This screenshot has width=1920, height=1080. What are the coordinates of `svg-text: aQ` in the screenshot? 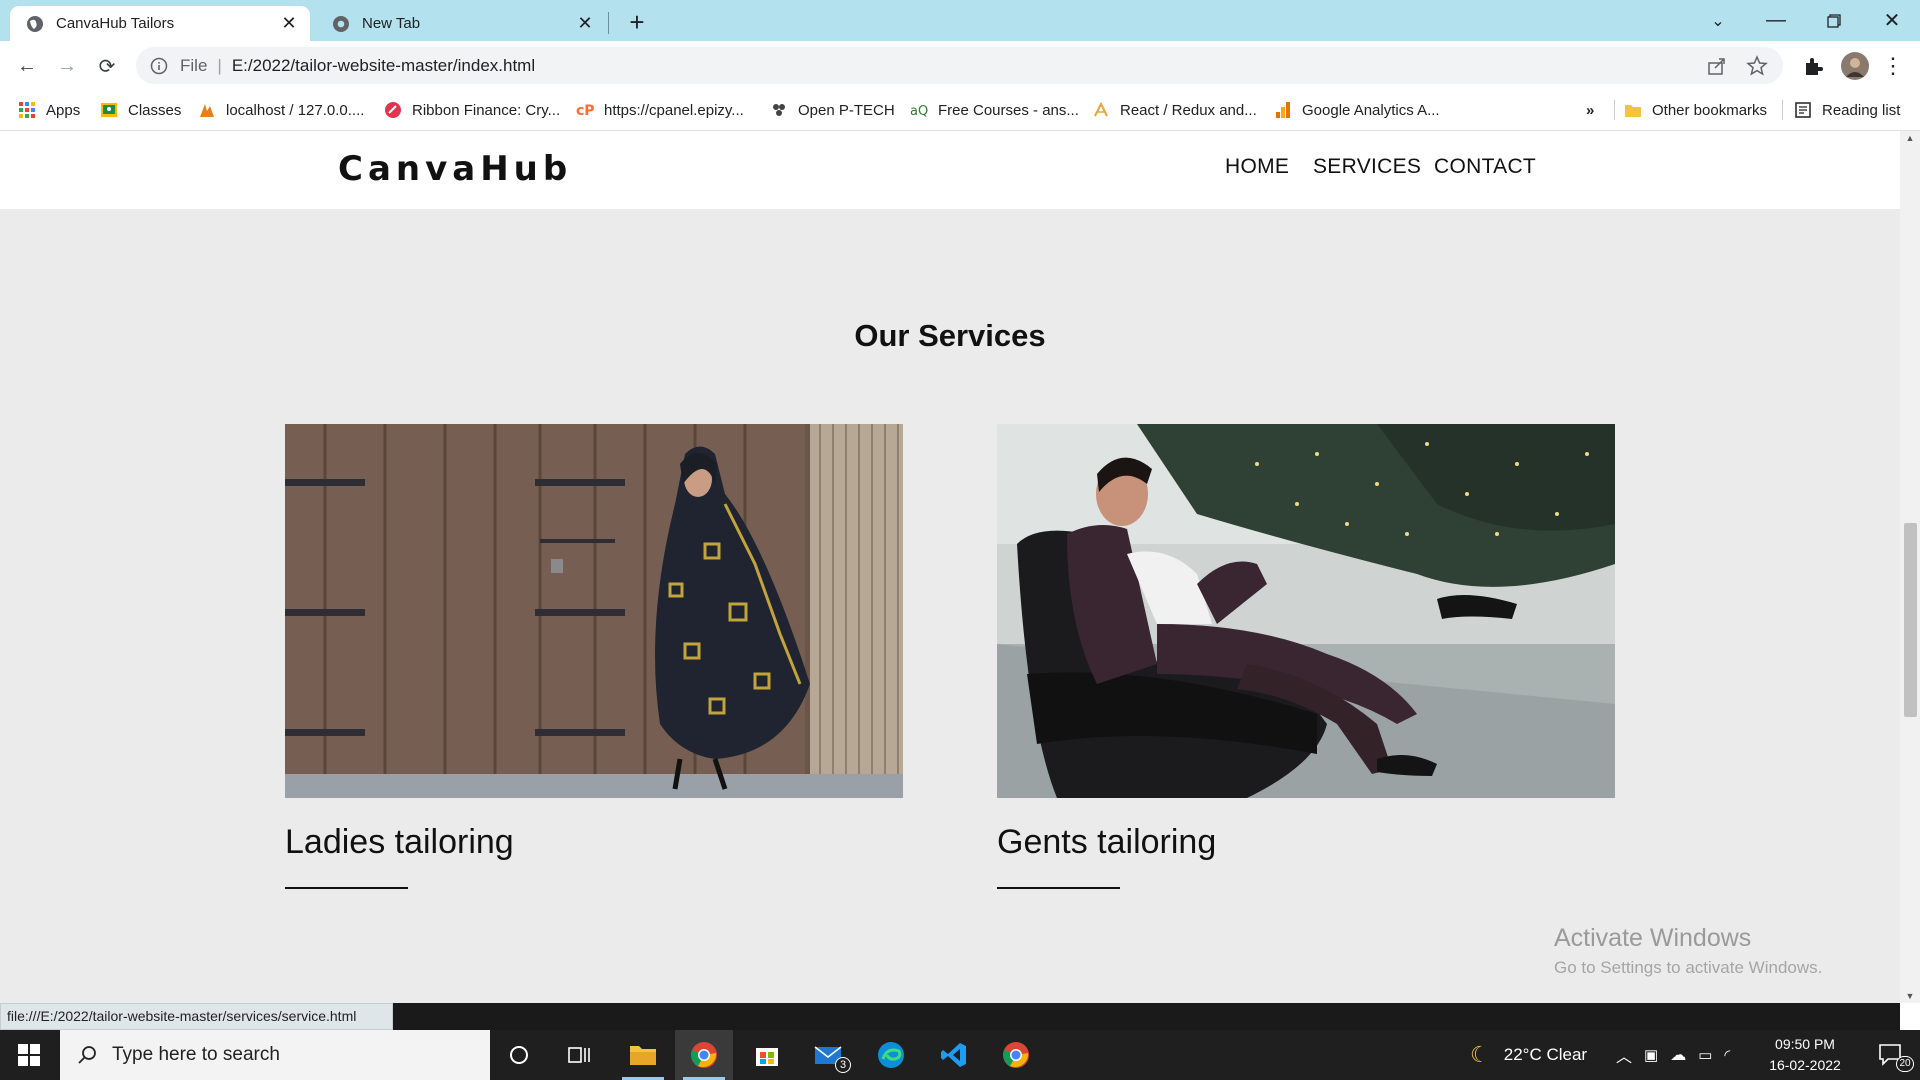 It's located at (919, 111).